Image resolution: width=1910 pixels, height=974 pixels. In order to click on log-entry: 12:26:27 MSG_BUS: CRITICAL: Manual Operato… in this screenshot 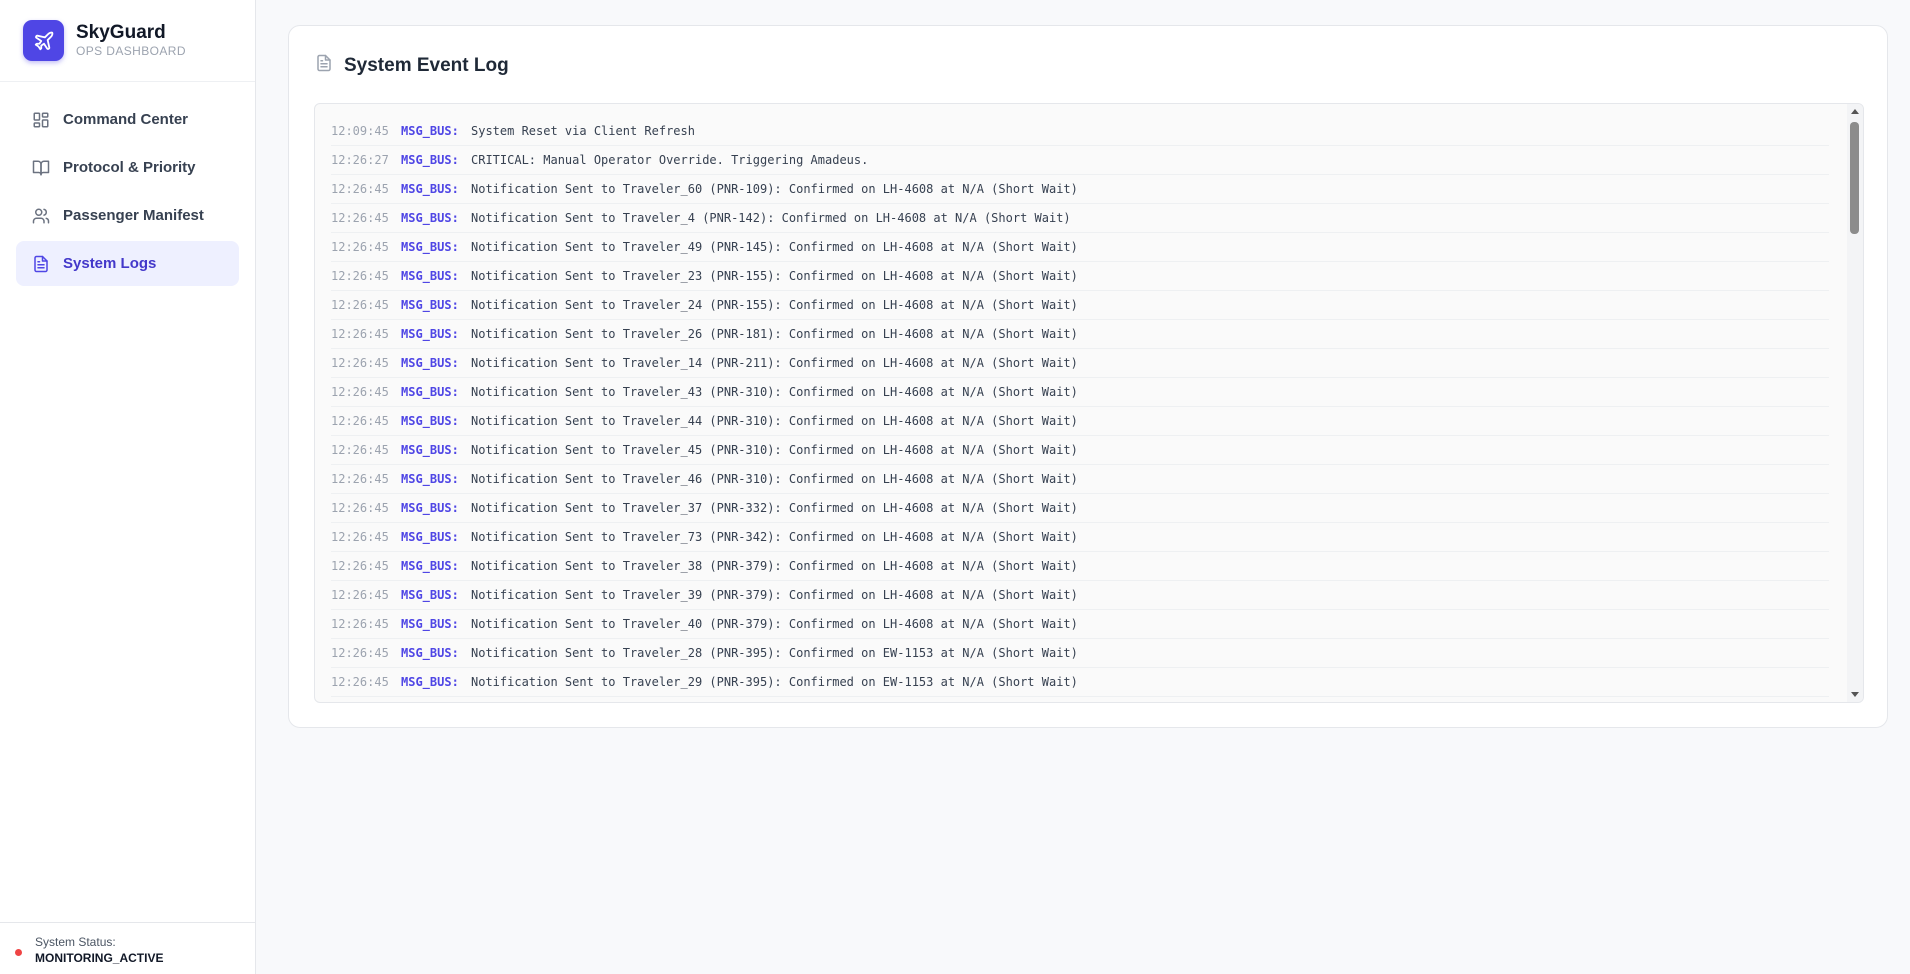, I will do `click(1080, 160)`.